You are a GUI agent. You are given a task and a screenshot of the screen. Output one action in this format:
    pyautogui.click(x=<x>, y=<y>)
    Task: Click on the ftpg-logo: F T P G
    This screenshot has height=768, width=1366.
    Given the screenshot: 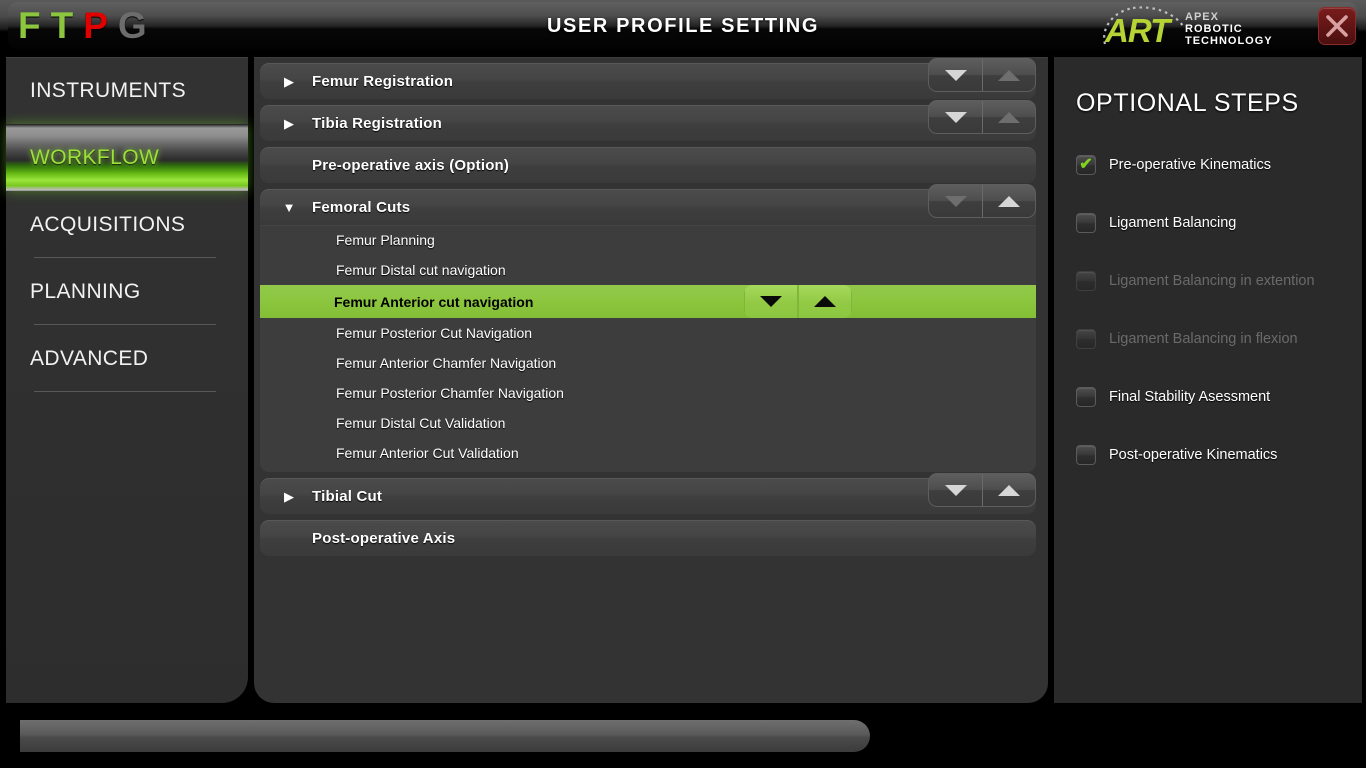 What is the action you would take?
    pyautogui.click(x=83, y=26)
    